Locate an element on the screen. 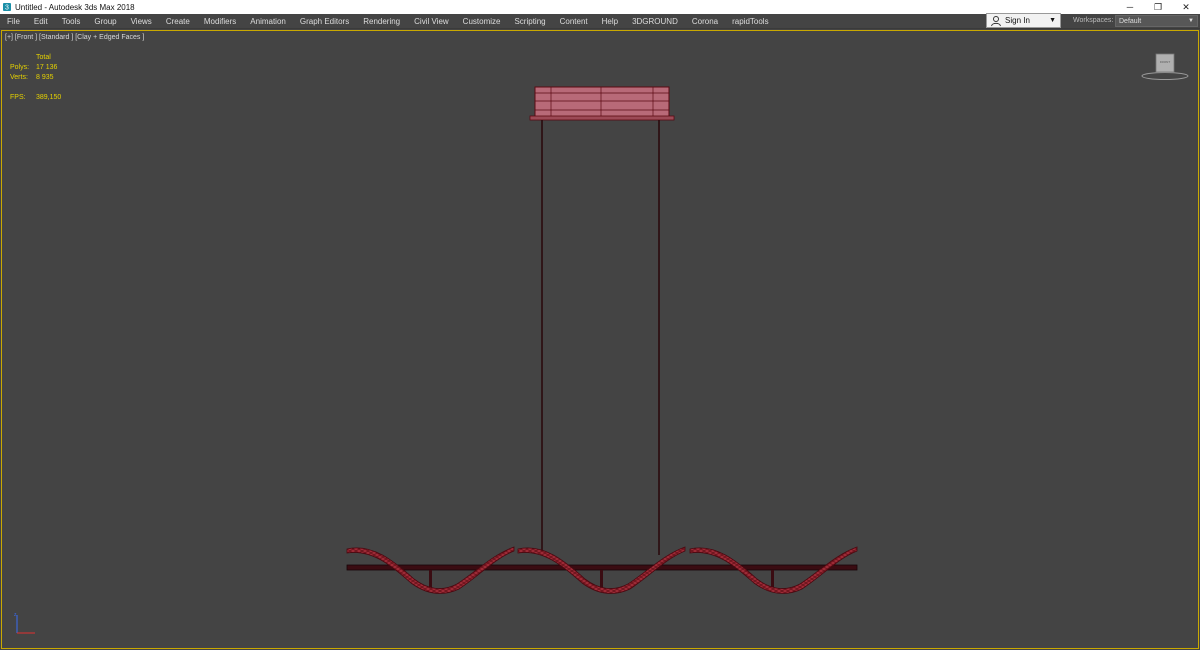  menu-rapidtools: rapidTools is located at coordinates (750, 21).